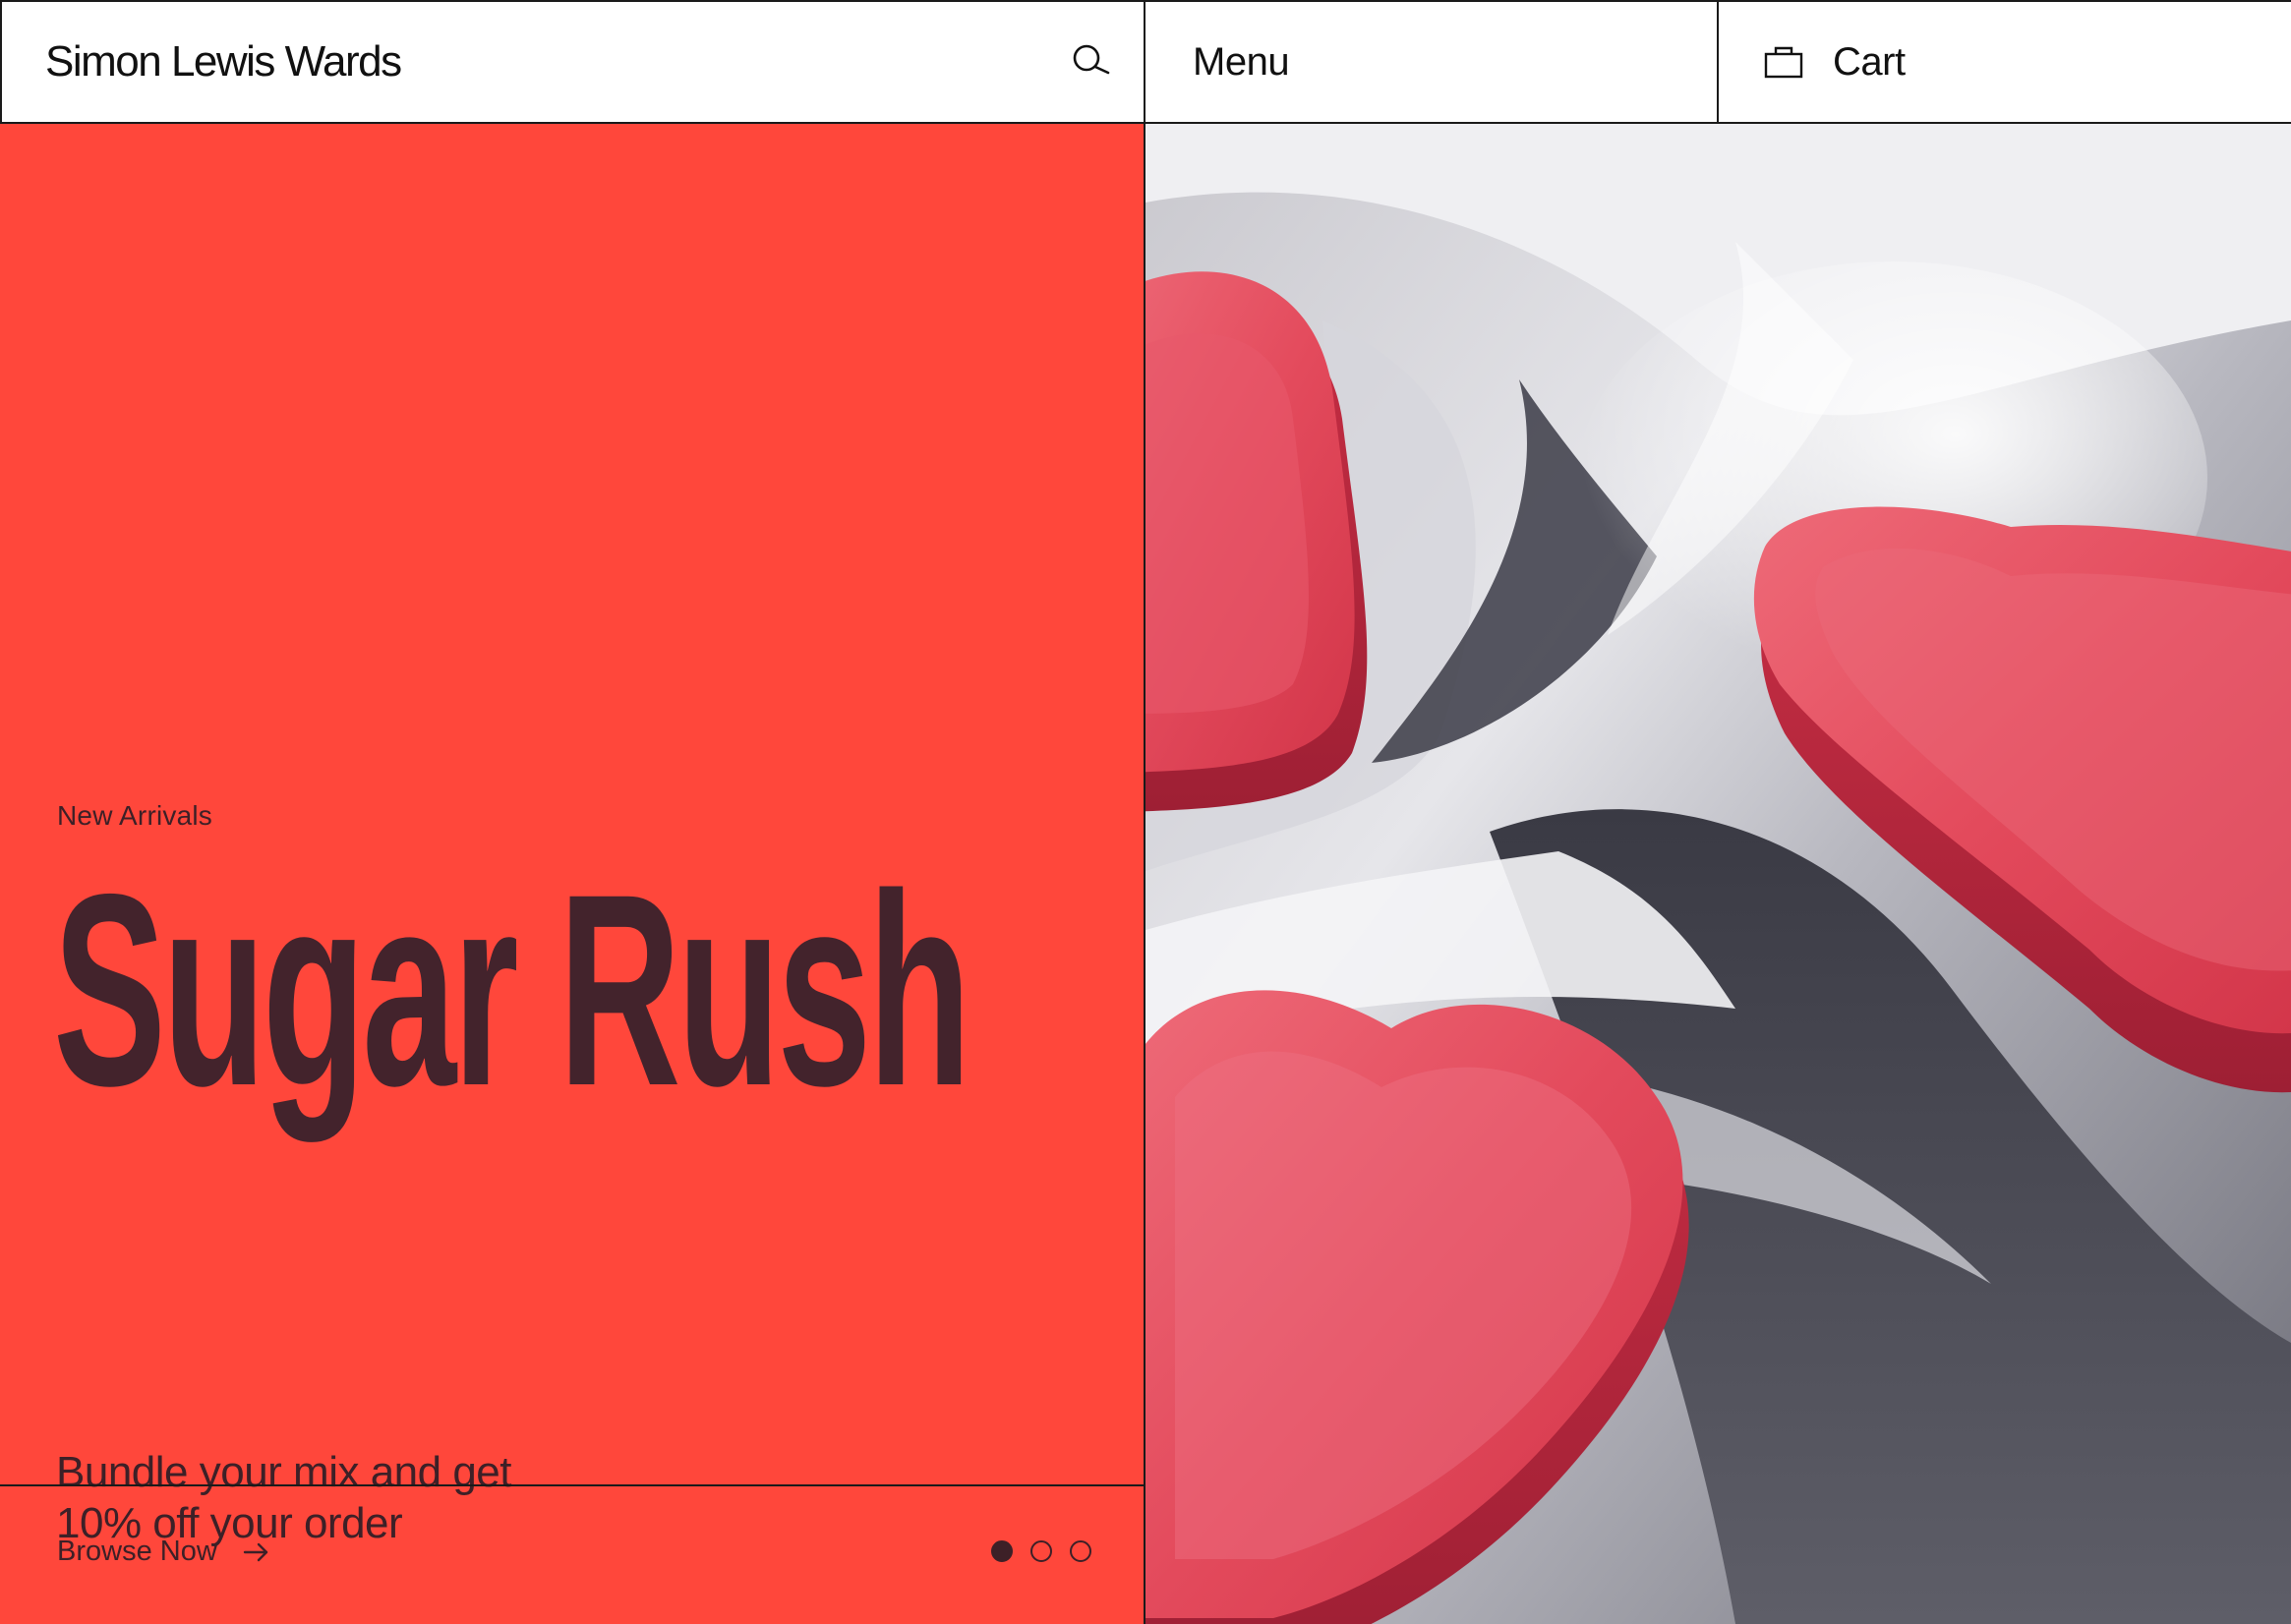 This screenshot has width=2291, height=1624. Describe the element at coordinates (1870, 61) in the screenshot. I see `cart-label: Cart` at that location.